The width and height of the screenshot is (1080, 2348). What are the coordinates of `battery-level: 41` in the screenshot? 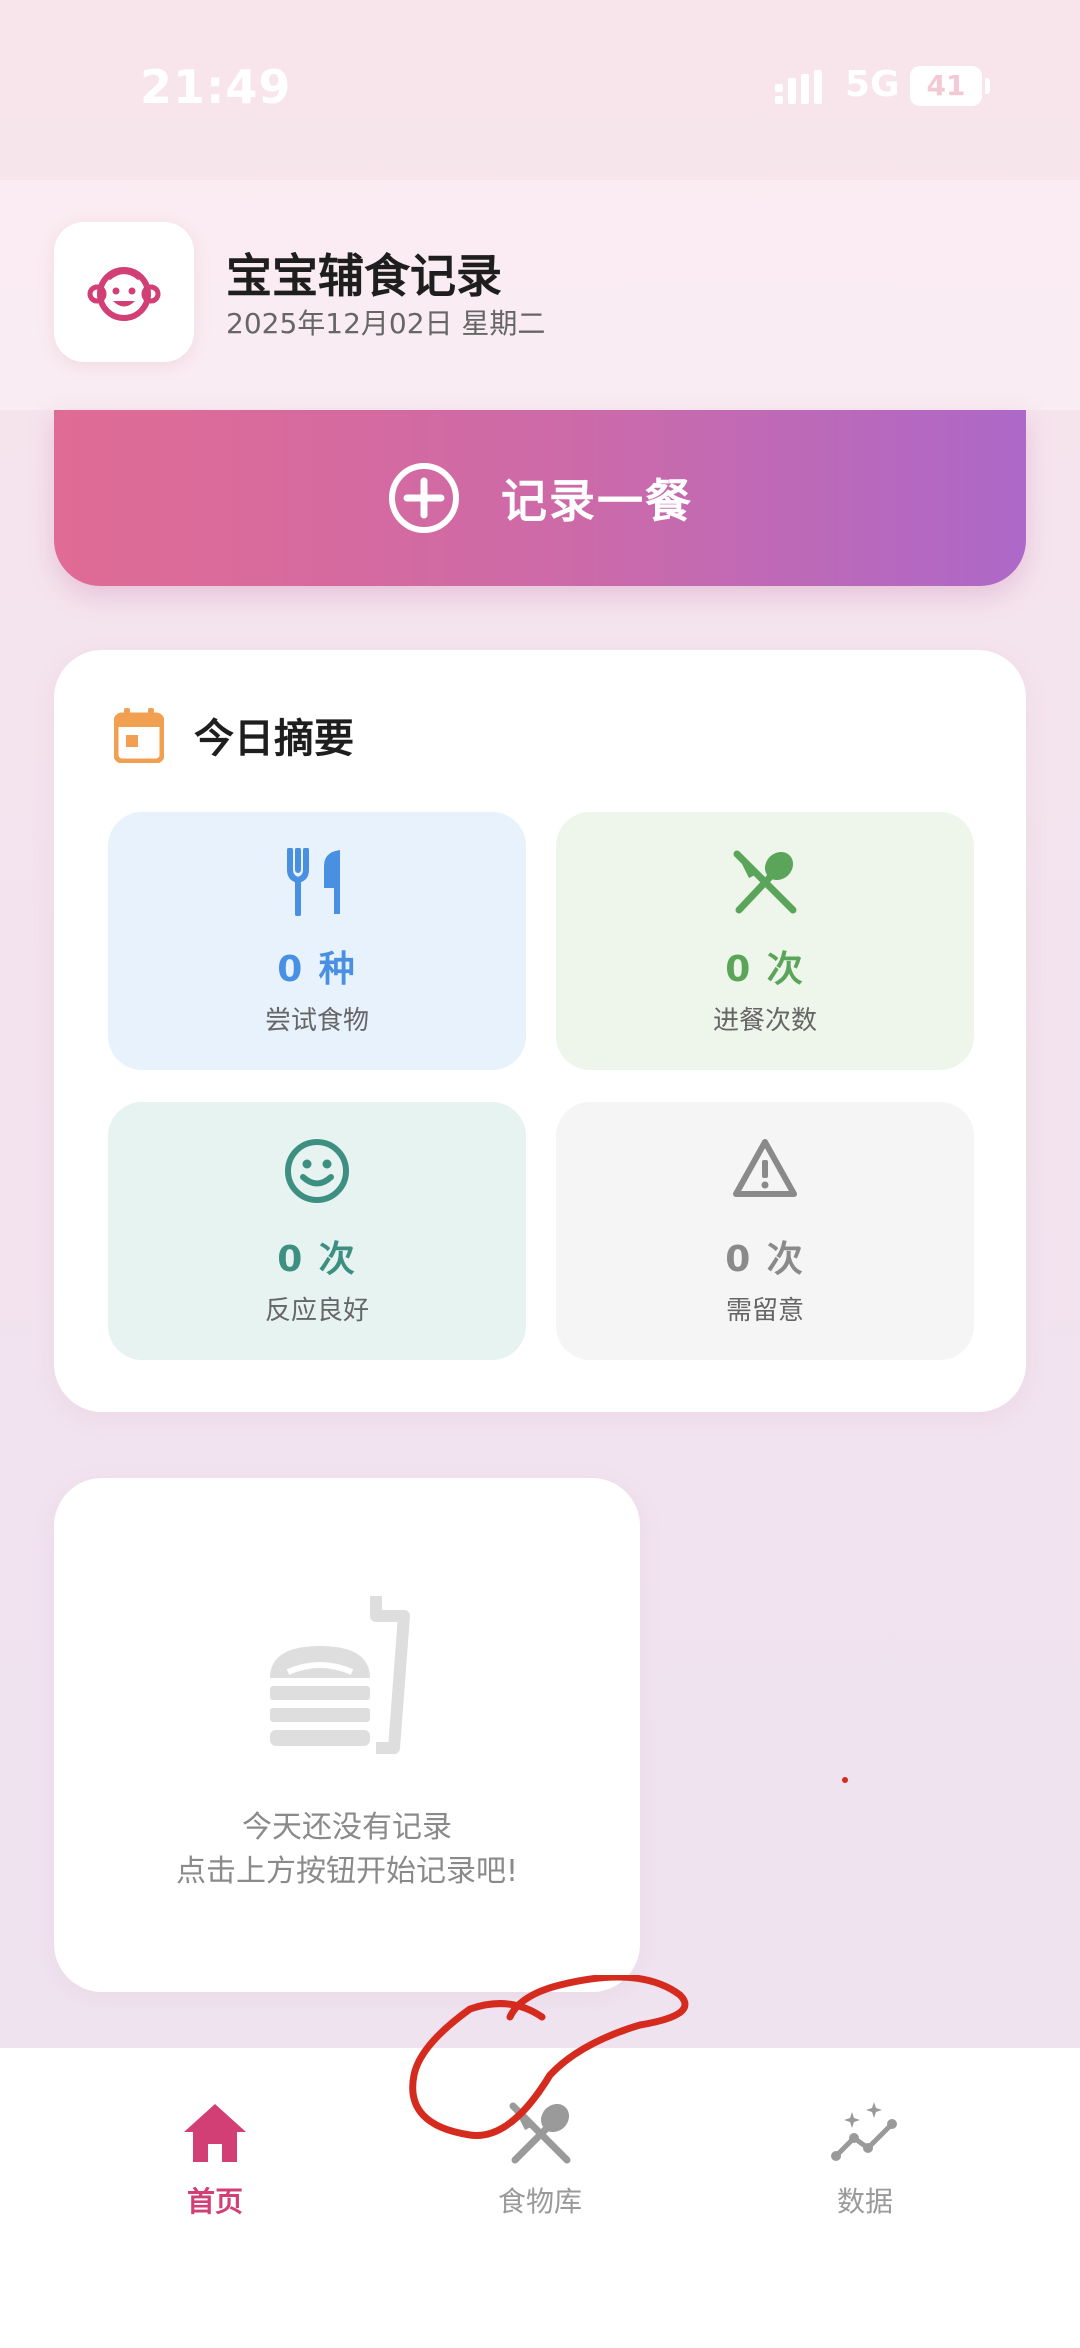 It's located at (946, 85).